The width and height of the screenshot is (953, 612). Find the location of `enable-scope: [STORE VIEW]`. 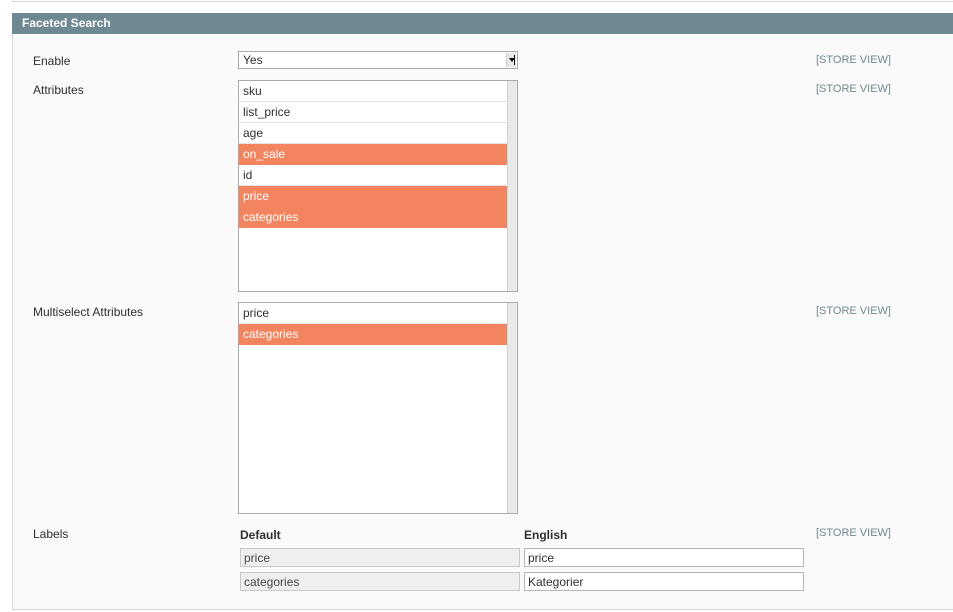

enable-scope: [STORE VIEW] is located at coordinates (853, 60).